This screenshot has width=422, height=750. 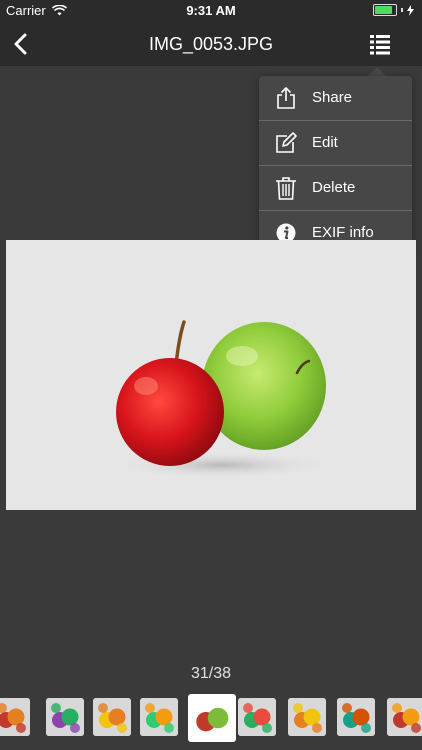 I want to click on menu-item-share: Share, so click(x=335, y=98).